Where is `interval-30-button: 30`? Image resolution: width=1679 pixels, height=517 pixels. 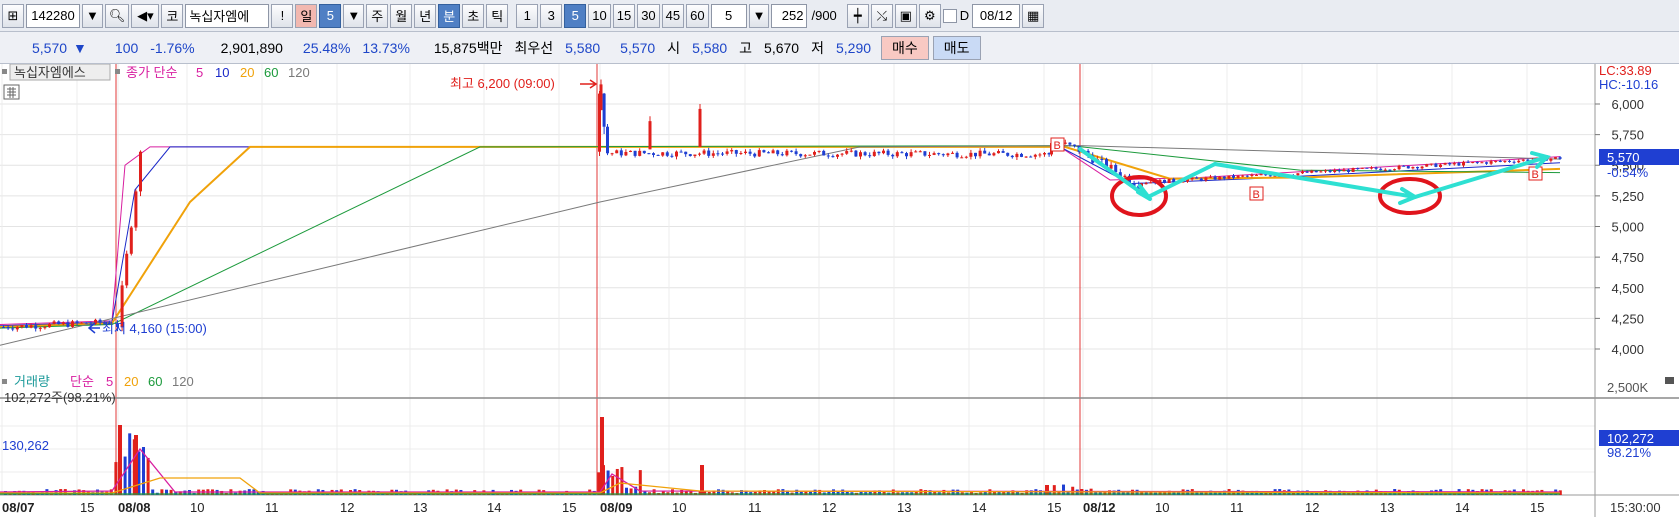
interval-30-button: 30 is located at coordinates (648, 15).